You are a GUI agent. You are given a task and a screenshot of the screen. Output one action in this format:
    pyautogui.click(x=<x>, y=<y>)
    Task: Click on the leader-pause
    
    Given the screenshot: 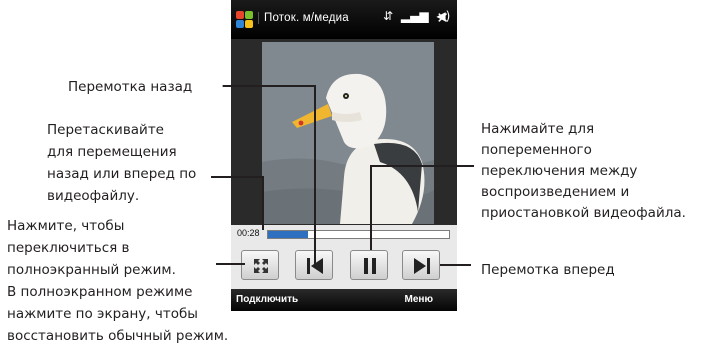 What is the action you would take?
    pyautogui.click(x=422, y=207)
    